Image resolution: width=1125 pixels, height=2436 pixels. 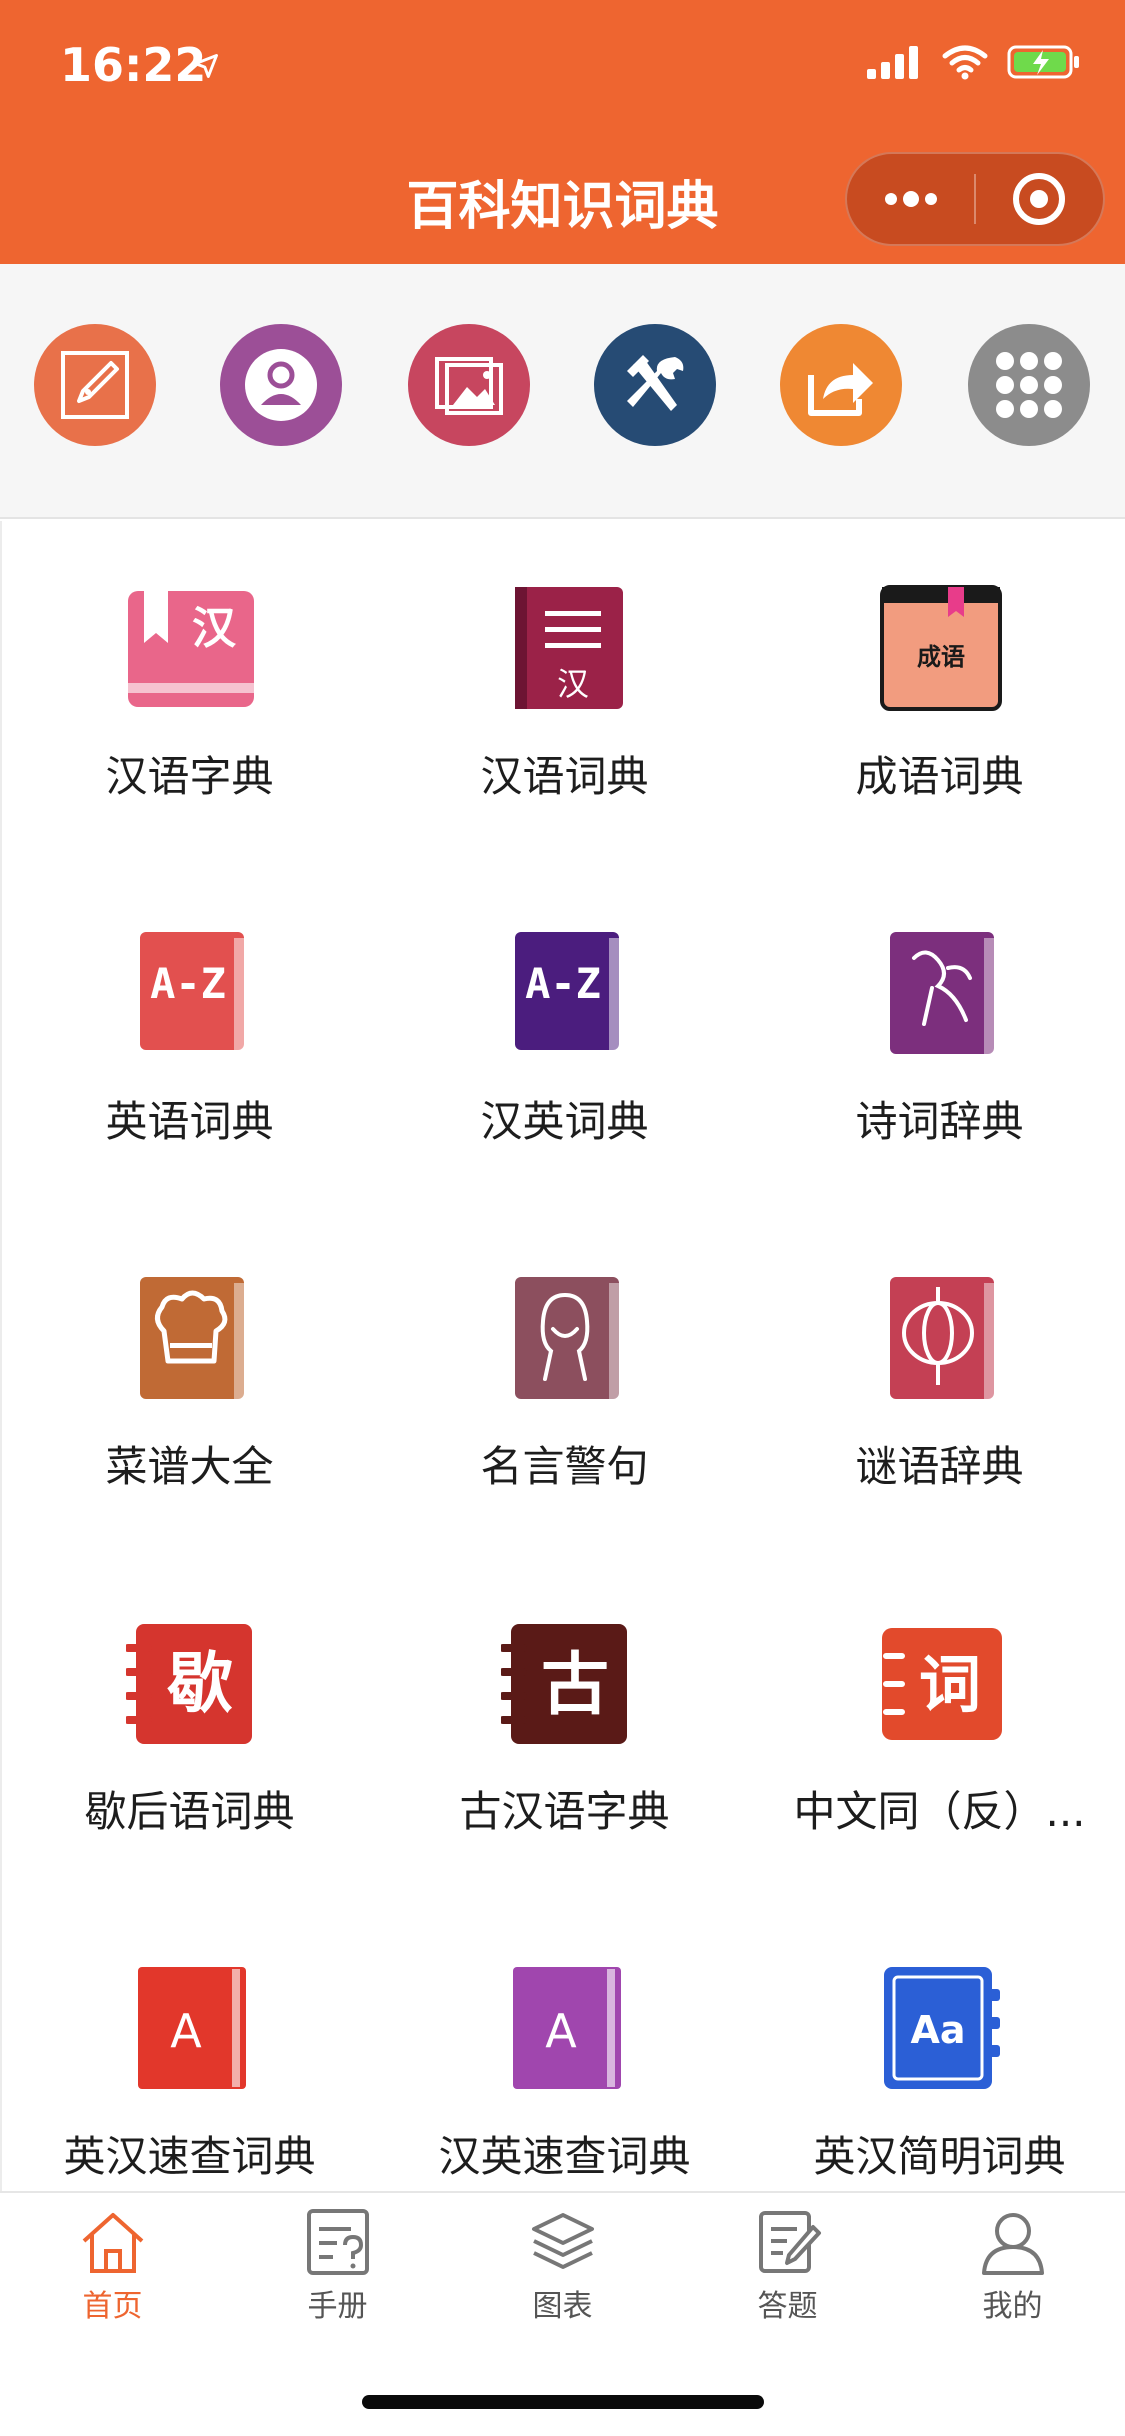 I want to click on share-icon, so click(x=840, y=389).